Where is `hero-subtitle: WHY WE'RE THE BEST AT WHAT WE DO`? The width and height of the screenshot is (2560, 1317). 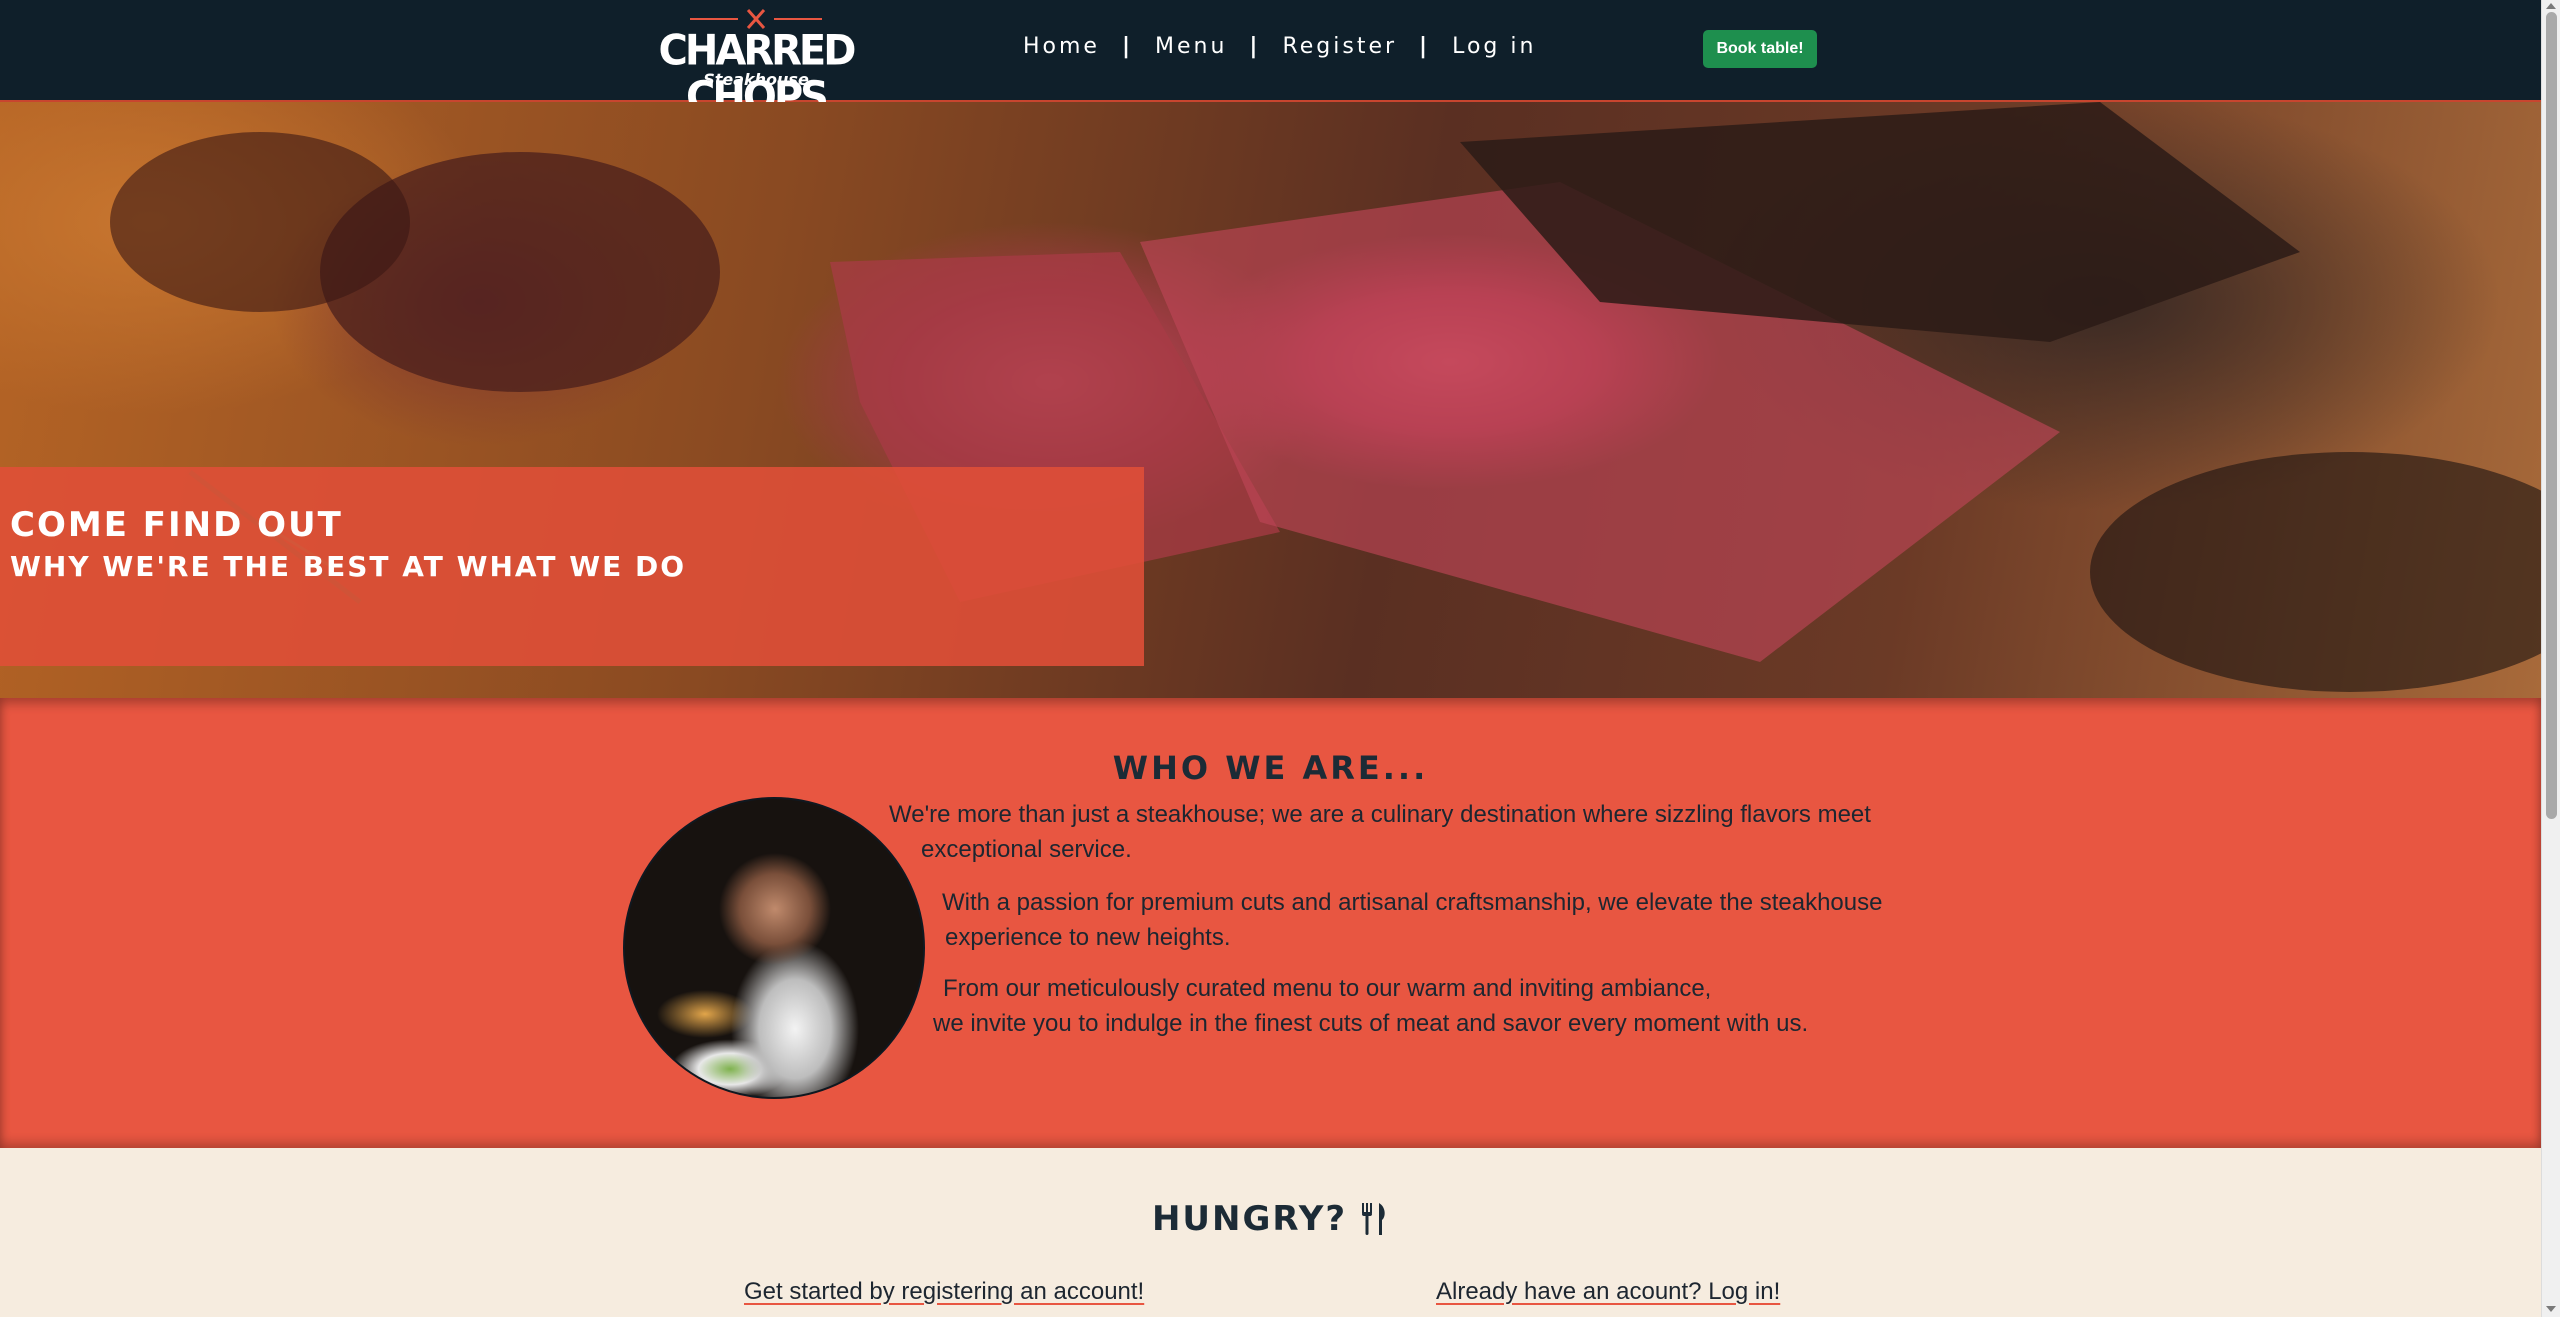 hero-subtitle: WHY WE'RE THE BEST AT WHAT WE DO is located at coordinates (348, 566).